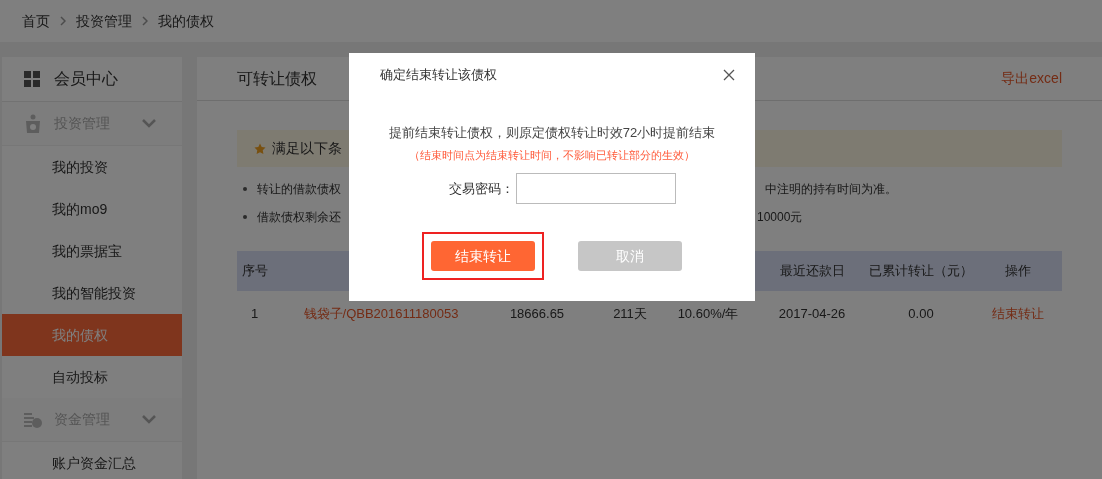 This screenshot has width=1102, height=479. What do you see at coordinates (438, 75) in the screenshot?
I see `dialog-title: 确定结束转让该债权` at bounding box center [438, 75].